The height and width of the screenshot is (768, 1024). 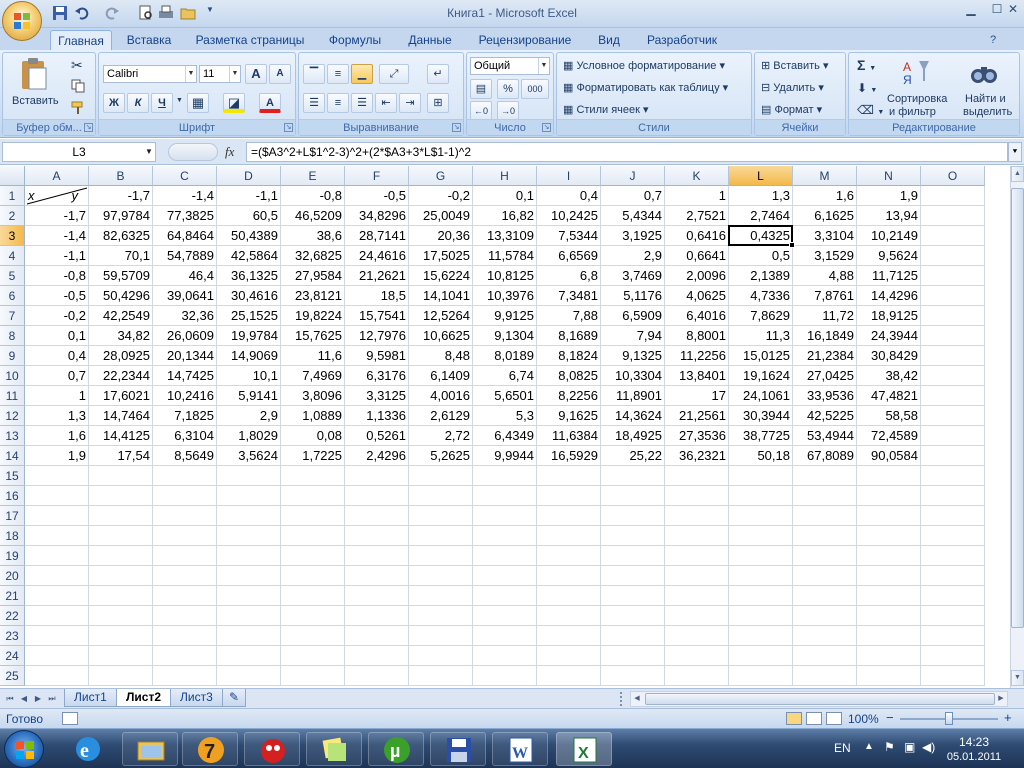 What do you see at coordinates (57, 576) in the screenshot?
I see `cell-a20` at bounding box center [57, 576].